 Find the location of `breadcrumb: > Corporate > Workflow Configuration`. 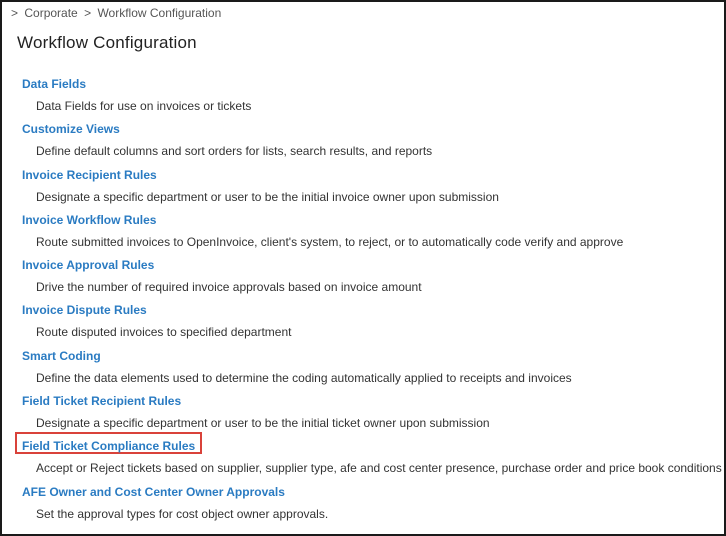

breadcrumb: > Corporate > Workflow Configuration is located at coordinates (116, 13).